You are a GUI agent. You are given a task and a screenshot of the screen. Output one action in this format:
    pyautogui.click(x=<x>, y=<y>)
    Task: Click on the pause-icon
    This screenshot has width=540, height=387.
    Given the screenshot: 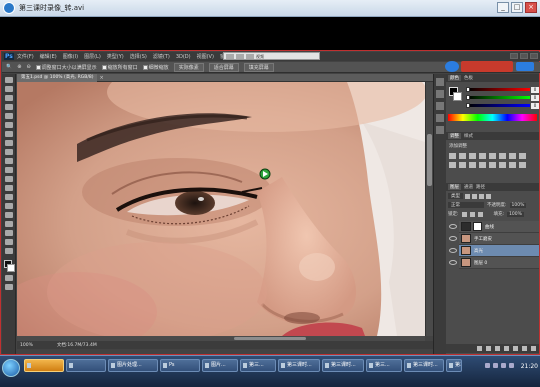 What is the action you would take?
    pyautogui.click(x=240, y=56)
    